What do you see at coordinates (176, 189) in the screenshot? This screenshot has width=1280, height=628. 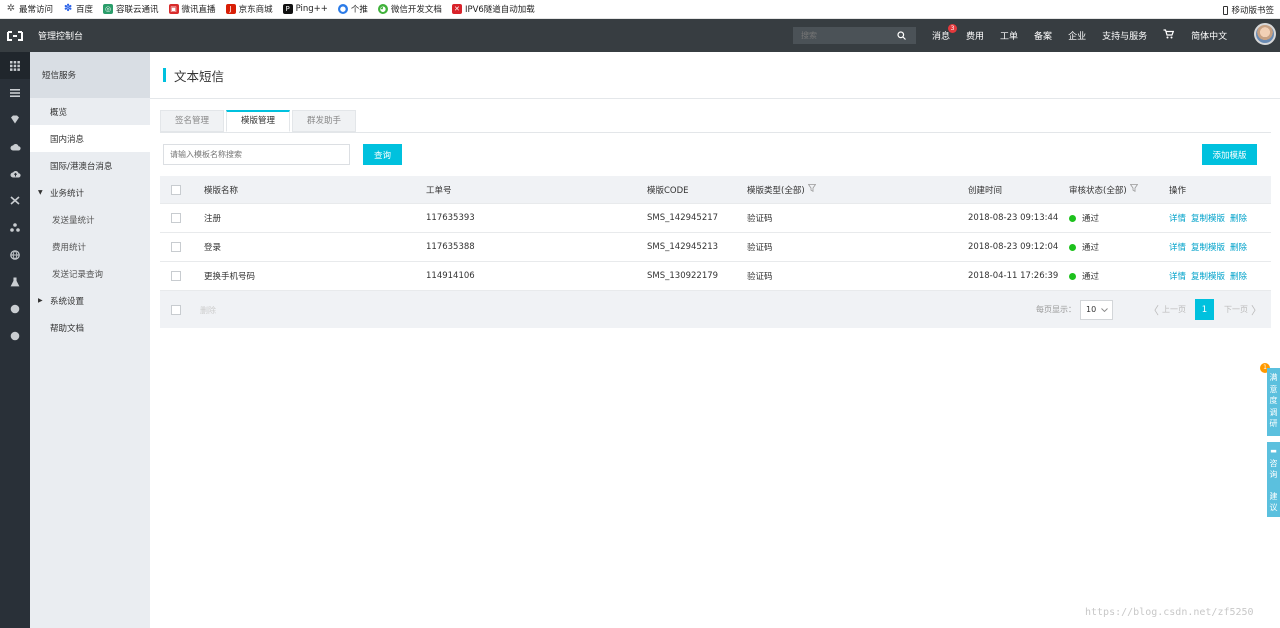 I see `select-all-checkbox` at bounding box center [176, 189].